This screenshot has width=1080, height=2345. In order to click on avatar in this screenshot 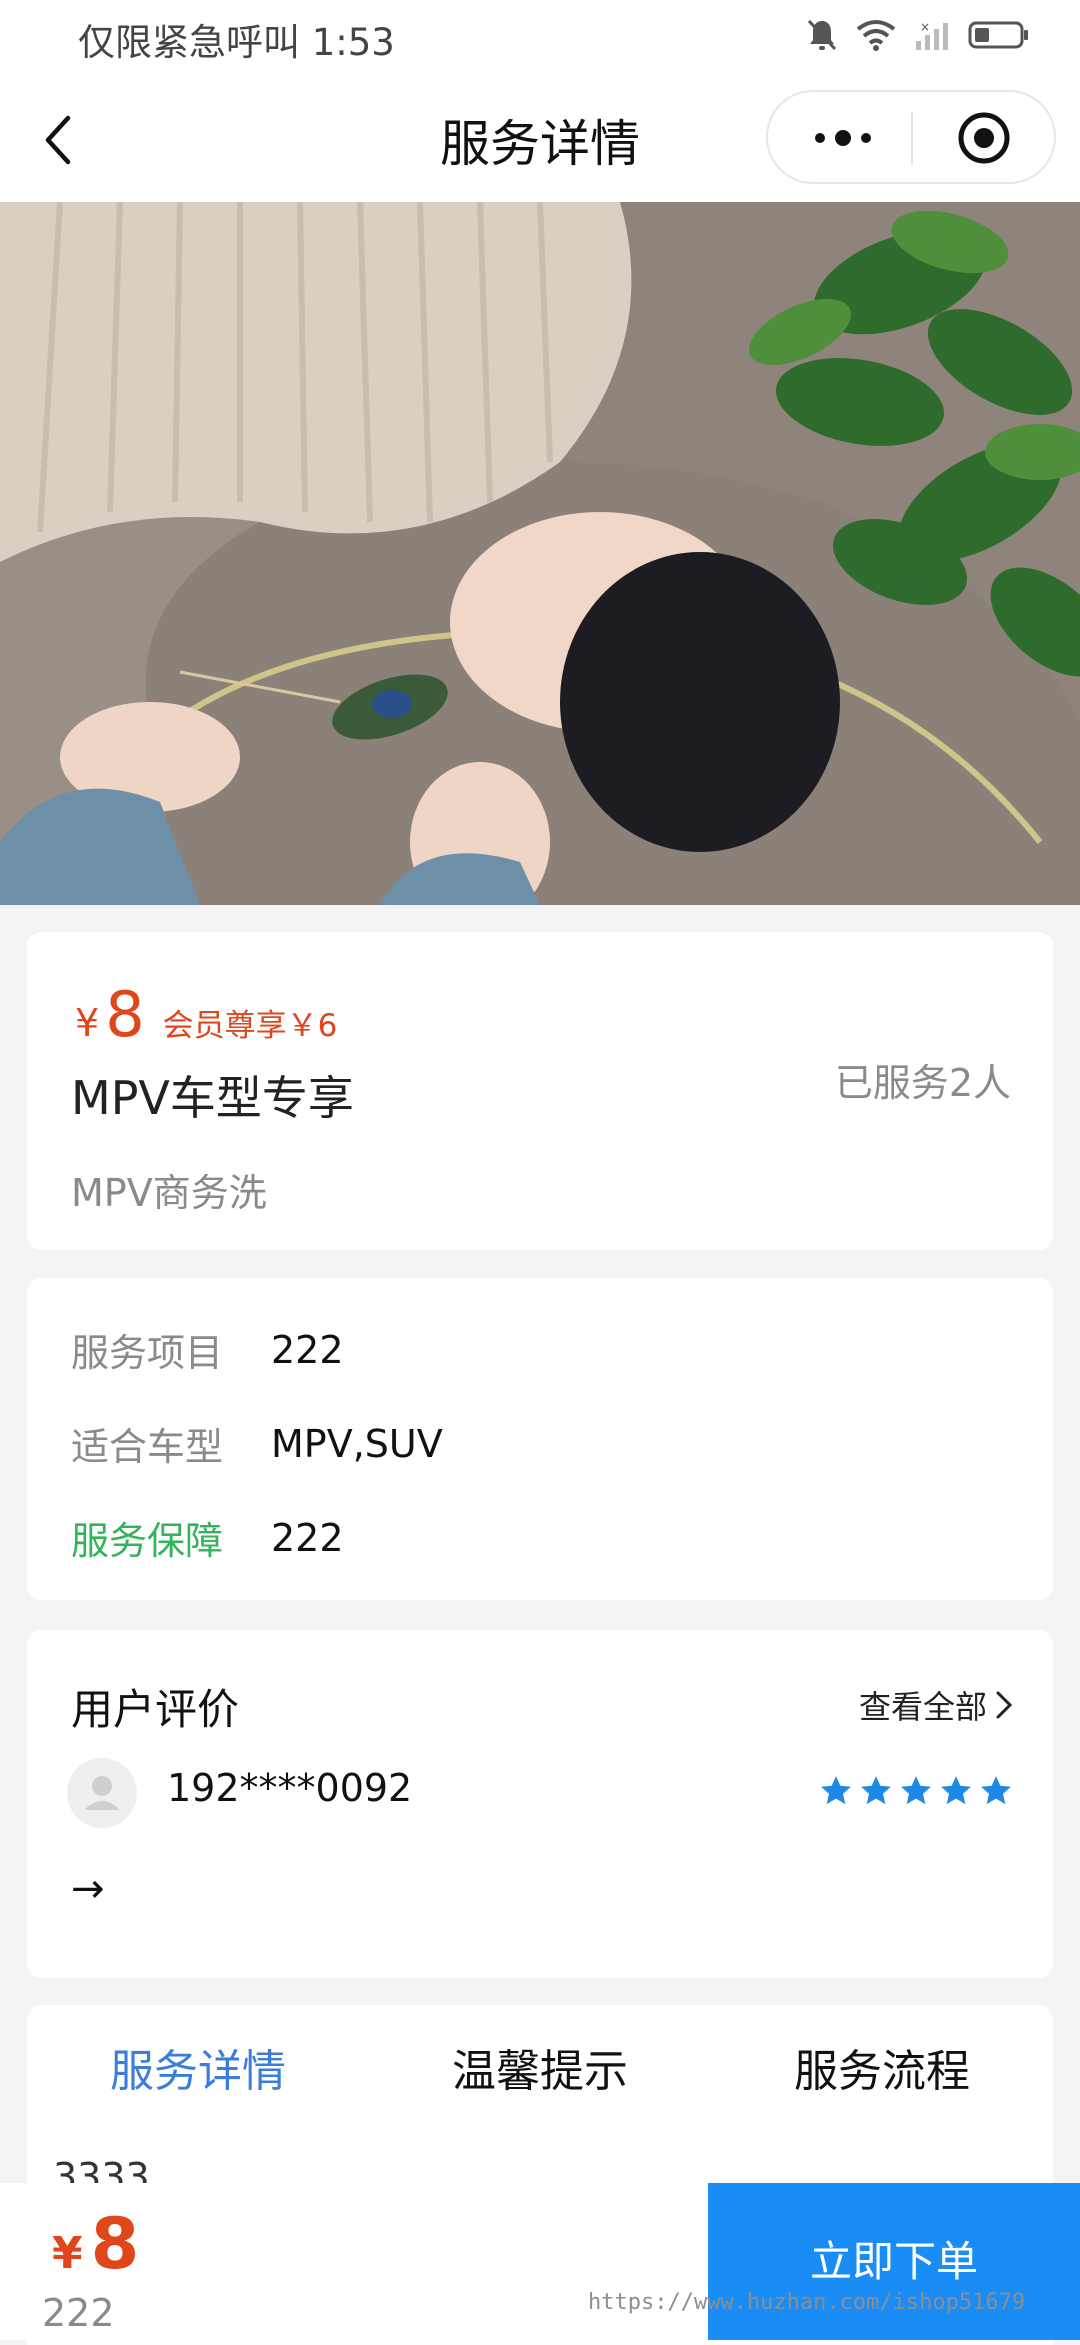, I will do `click(102, 1793)`.